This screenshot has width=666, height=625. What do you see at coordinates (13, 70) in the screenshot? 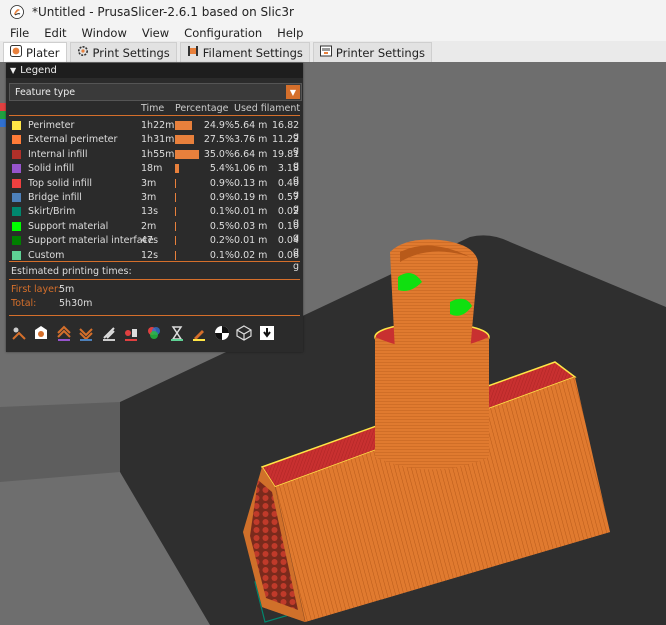
I see `collapse-triangle-icon: ▼` at bounding box center [13, 70].